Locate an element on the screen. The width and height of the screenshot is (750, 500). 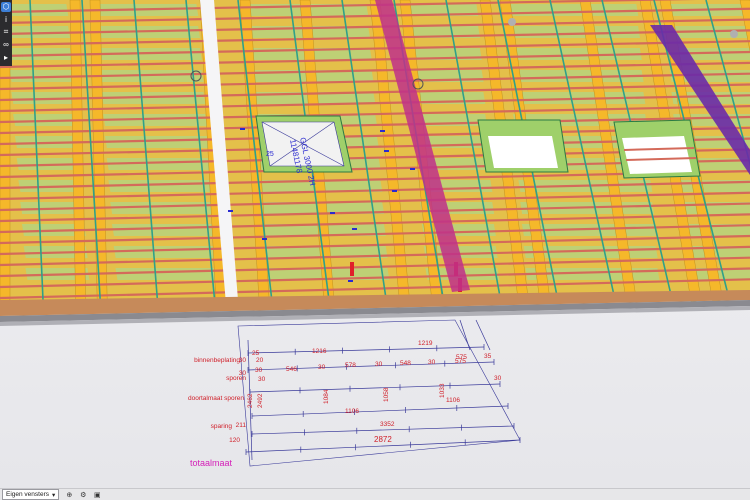
svg-text: 1219 is located at coordinates (425, 343).